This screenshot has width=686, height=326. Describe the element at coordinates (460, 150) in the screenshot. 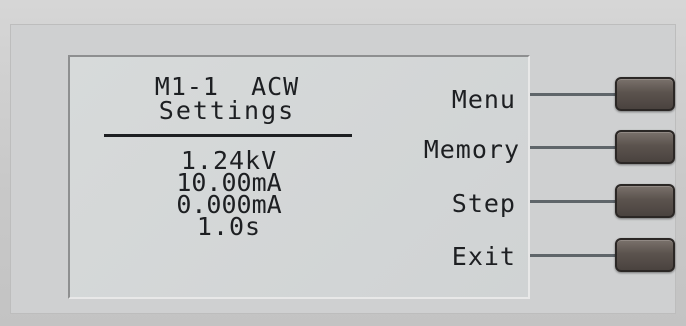

I see `softkey-label-memory: Memory` at that location.